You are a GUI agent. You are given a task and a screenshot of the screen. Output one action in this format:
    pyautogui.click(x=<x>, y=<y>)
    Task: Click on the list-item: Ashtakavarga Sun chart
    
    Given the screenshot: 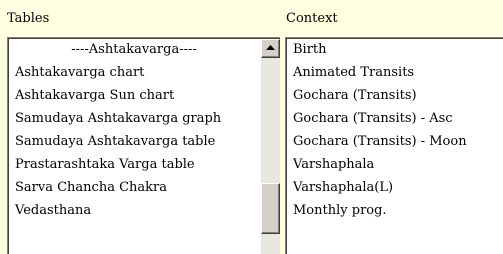 What is the action you would take?
    pyautogui.click(x=134, y=95)
    